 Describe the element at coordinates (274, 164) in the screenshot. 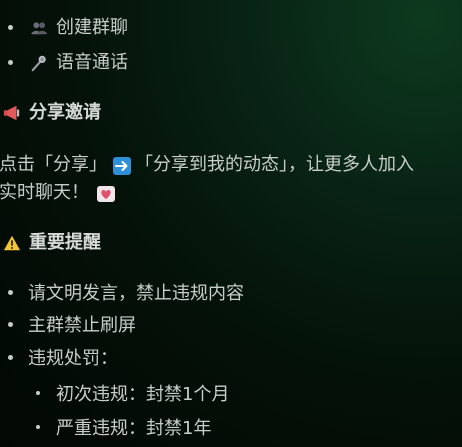

I see `share-text-suffix: 「分享到我的动态」，让更多人加入` at that location.